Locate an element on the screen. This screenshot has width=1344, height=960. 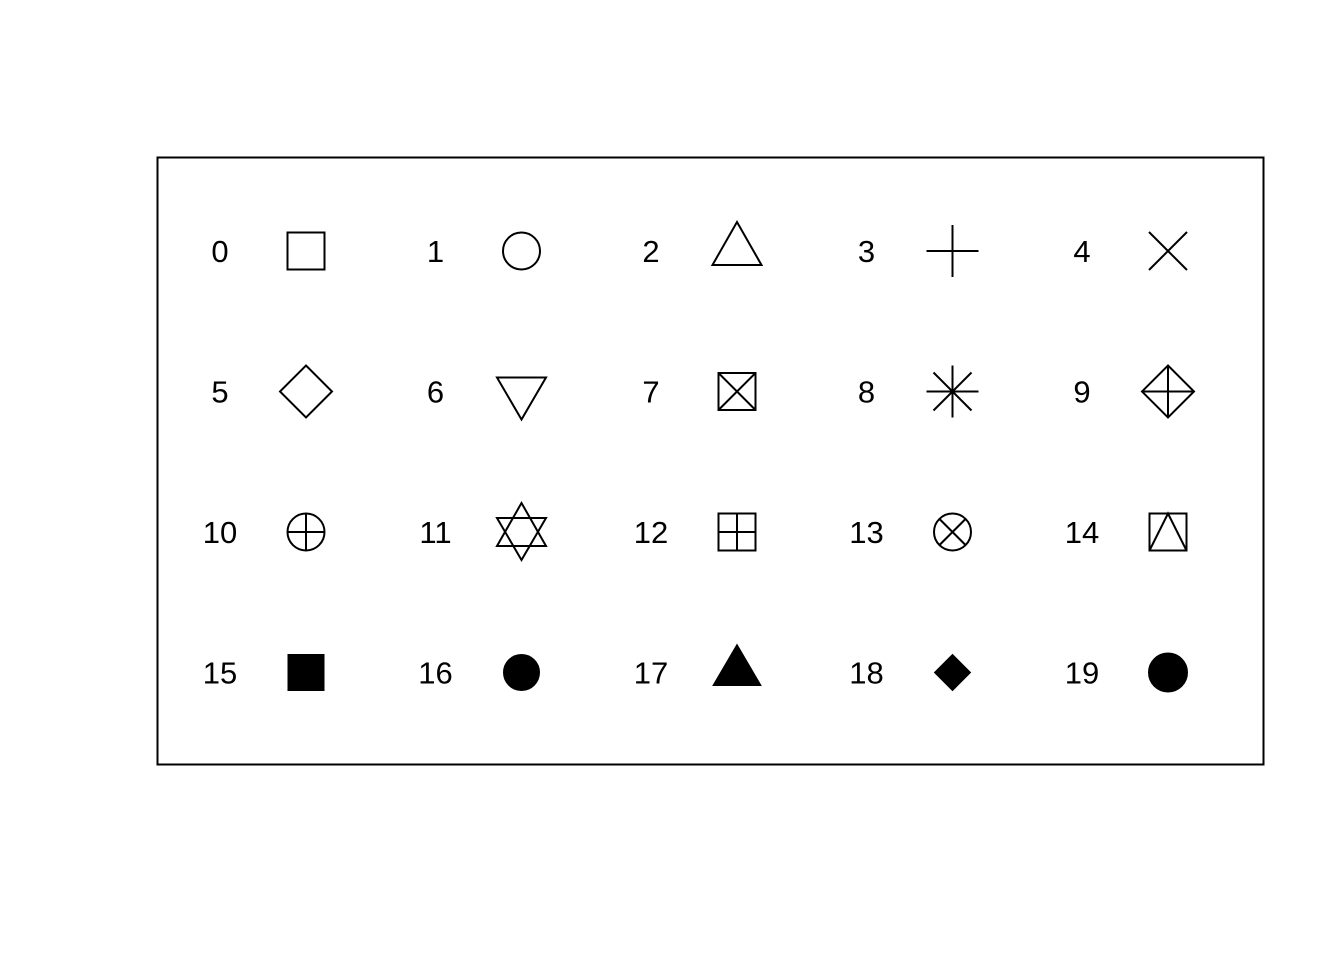
symbol-cell-16: 16 is located at coordinates (479, 672).